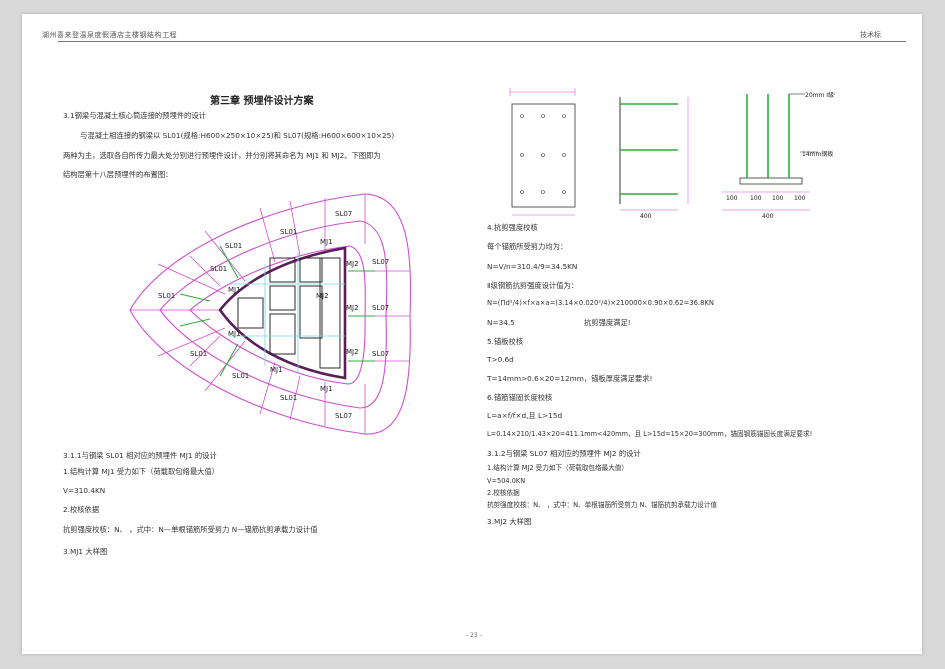 The width and height of the screenshot is (945, 669). Describe the element at coordinates (134, 115) in the screenshot. I see `section-3-1: 3.1钢梁与混凝土核心筒连接的预埋件的设计` at that location.